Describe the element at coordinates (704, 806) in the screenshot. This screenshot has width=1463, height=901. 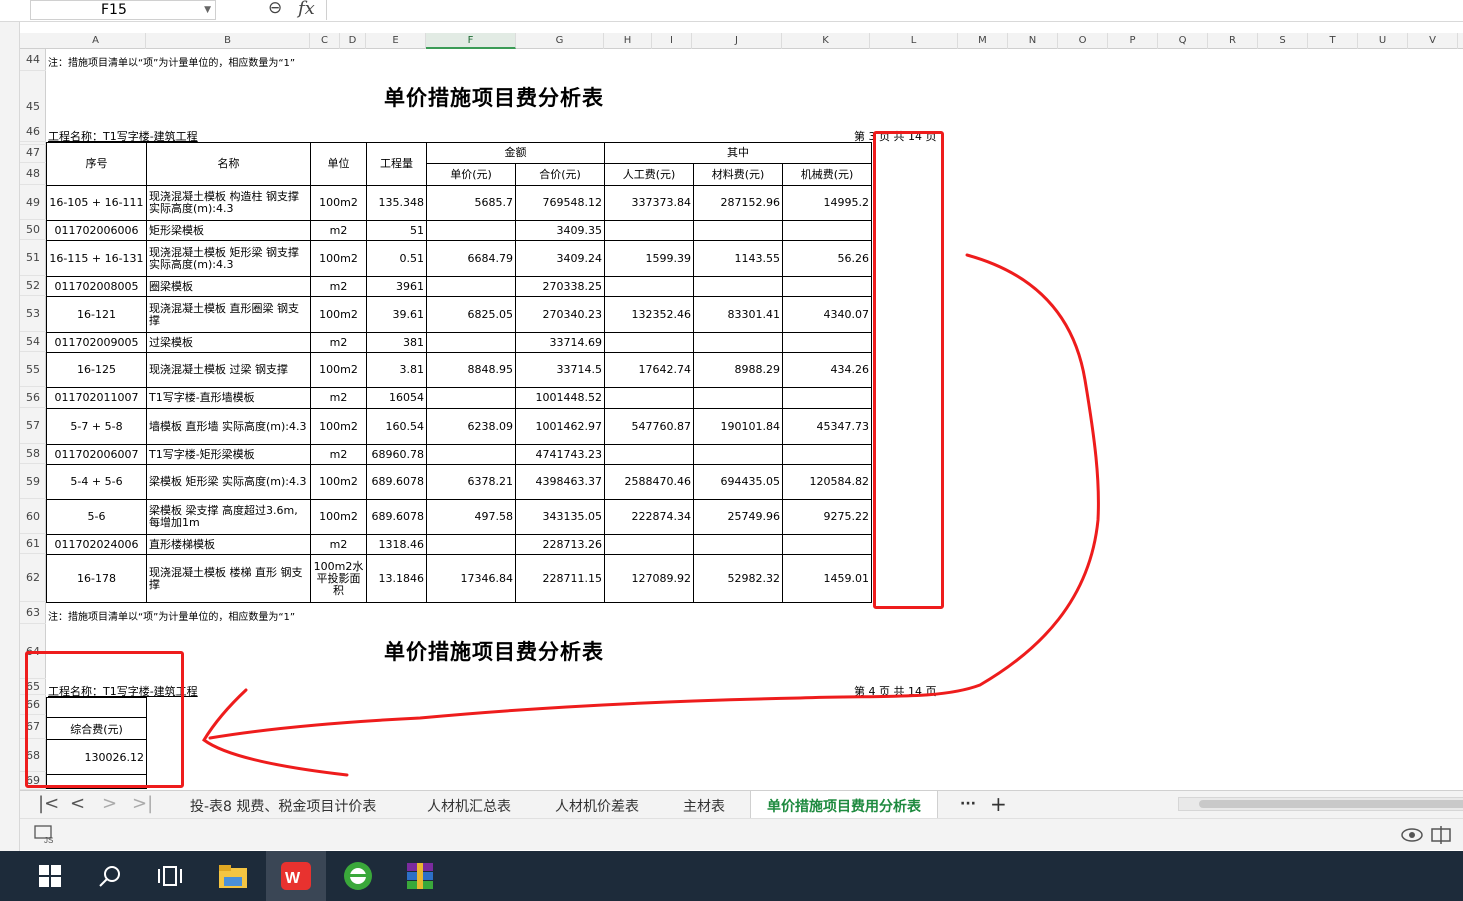
I see `tab-main-materials: 主材表` at that location.